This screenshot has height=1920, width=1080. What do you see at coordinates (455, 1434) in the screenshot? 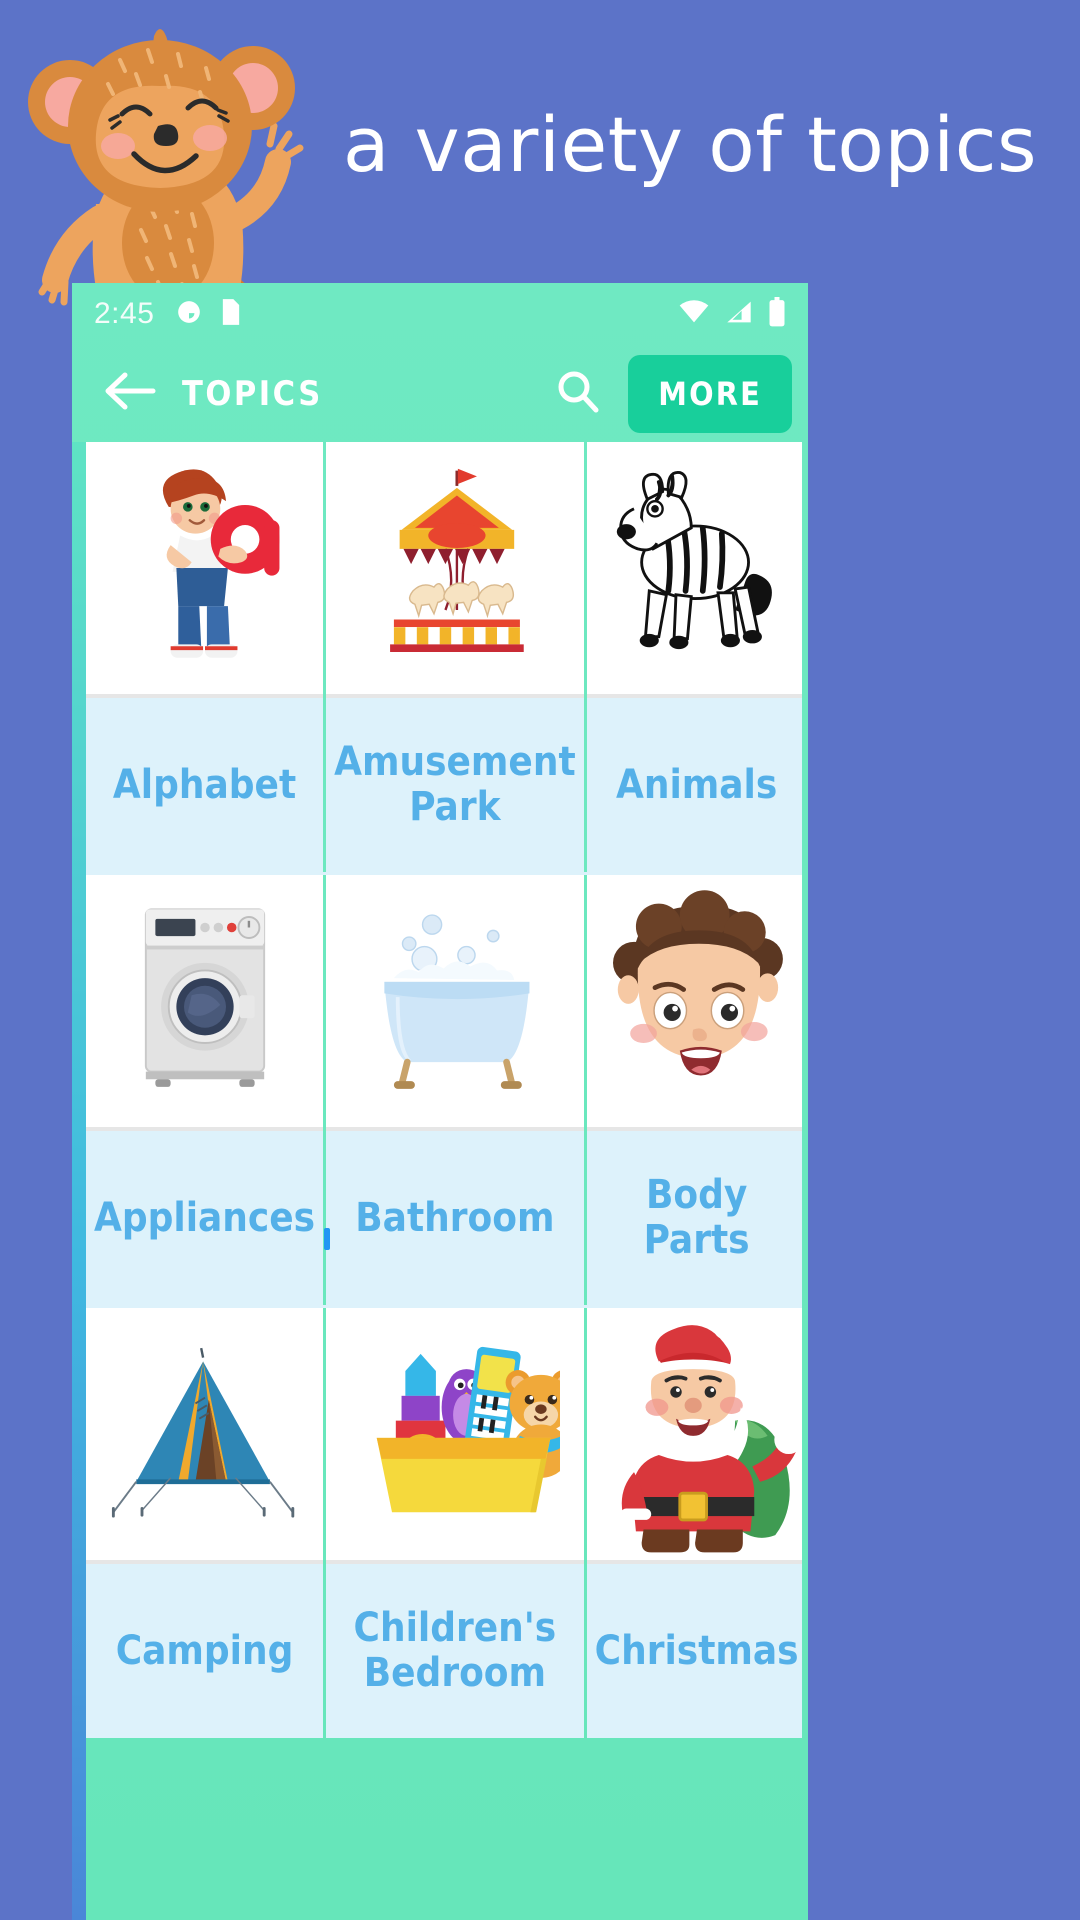
I see `toy-box-with-teddy-bear-image` at bounding box center [455, 1434].